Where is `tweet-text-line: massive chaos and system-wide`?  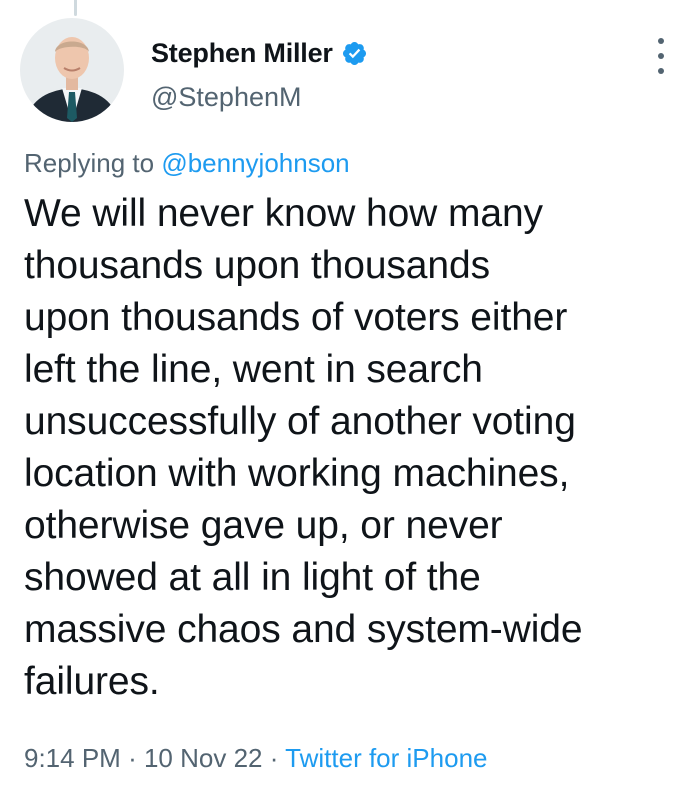
tweet-text-line: massive chaos and system-wide is located at coordinates (303, 629).